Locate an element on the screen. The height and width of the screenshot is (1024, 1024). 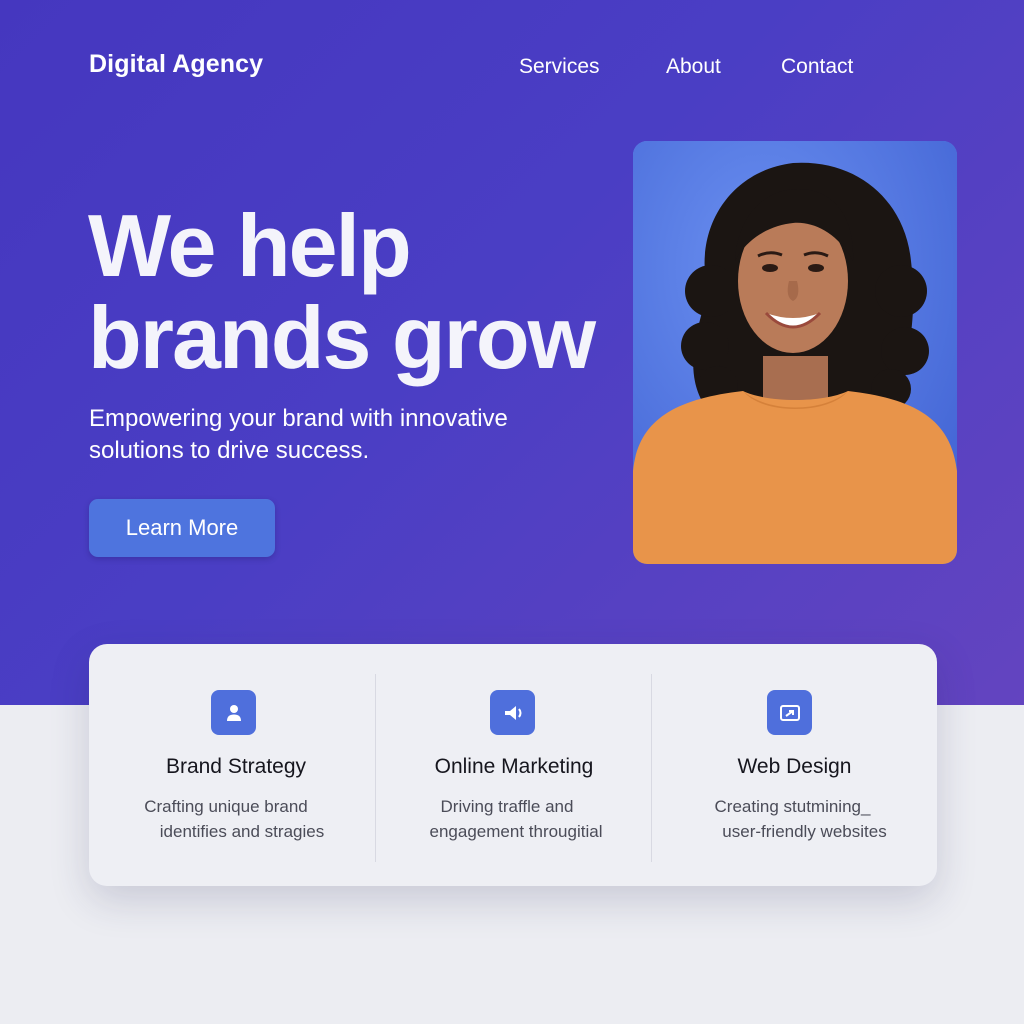
subtitle-line: solutions to drive success. is located at coordinates (229, 450).